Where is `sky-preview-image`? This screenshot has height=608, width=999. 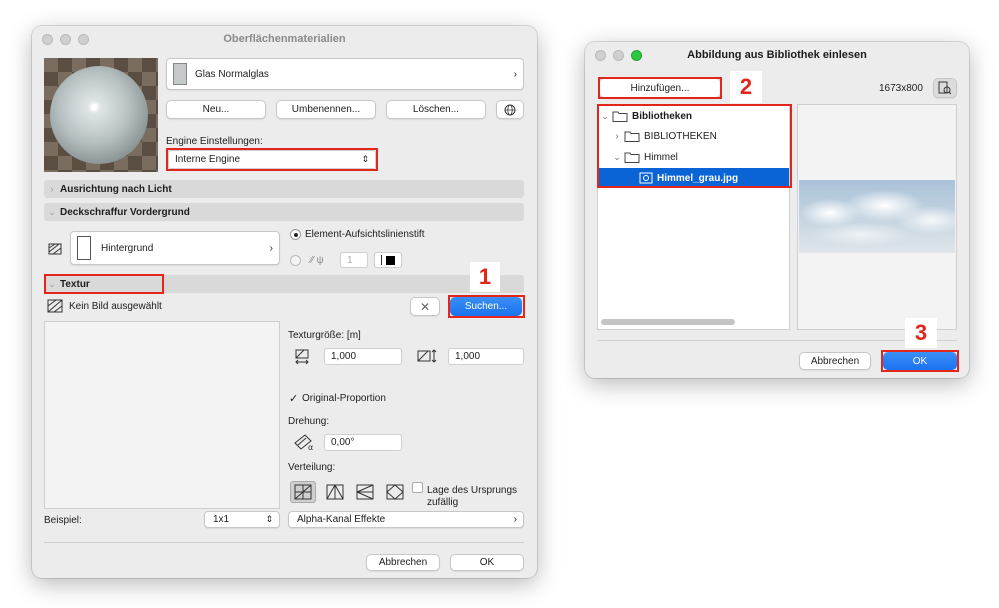
sky-preview-image is located at coordinates (877, 216).